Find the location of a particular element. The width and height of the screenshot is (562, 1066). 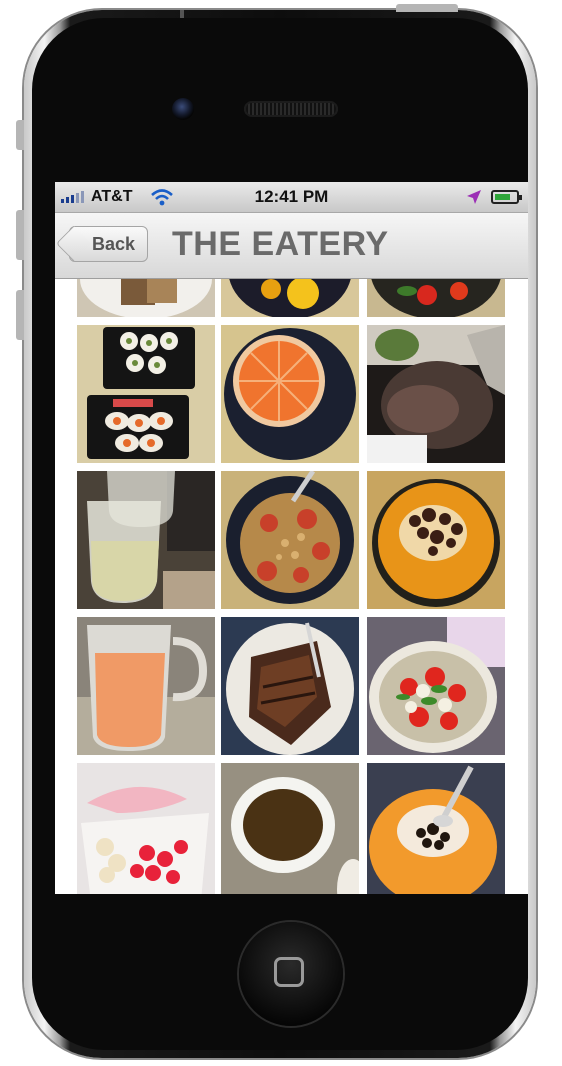

battery-charging-icon is located at coordinates (506, 197).